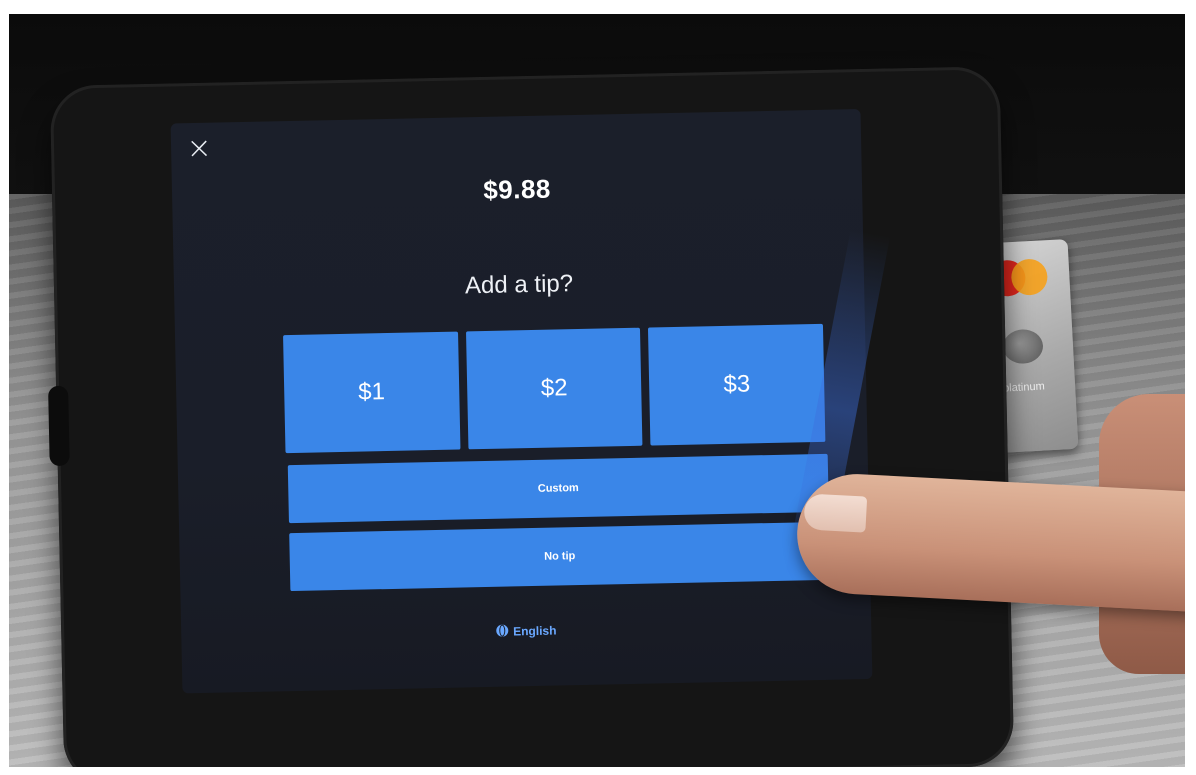  What do you see at coordinates (558, 488) in the screenshot?
I see `custom-tip-button: Custom` at bounding box center [558, 488].